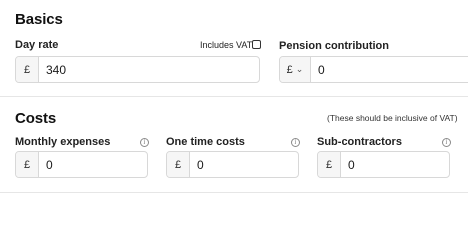 This screenshot has height=240, width=468. Describe the element at coordinates (39, 19) in the screenshot. I see `basics-heading: Basics` at that location.